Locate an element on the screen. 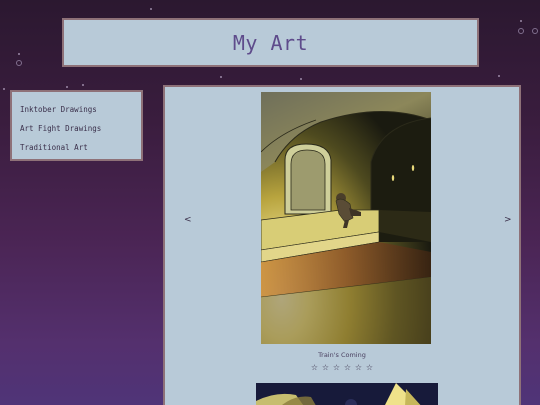 The image size is (540, 405). page-header: My Art is located at coordinates (270, 42).